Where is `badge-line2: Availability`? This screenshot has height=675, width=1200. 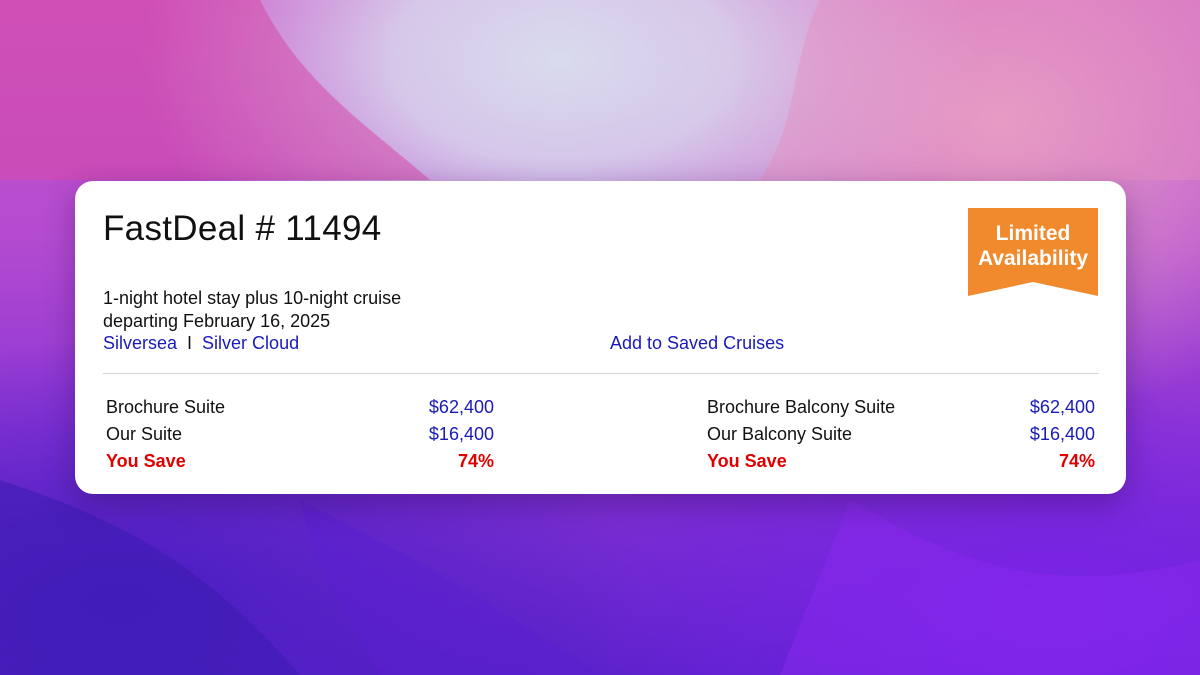
badge-line2: Availability is located at coordinates (1033, 258).